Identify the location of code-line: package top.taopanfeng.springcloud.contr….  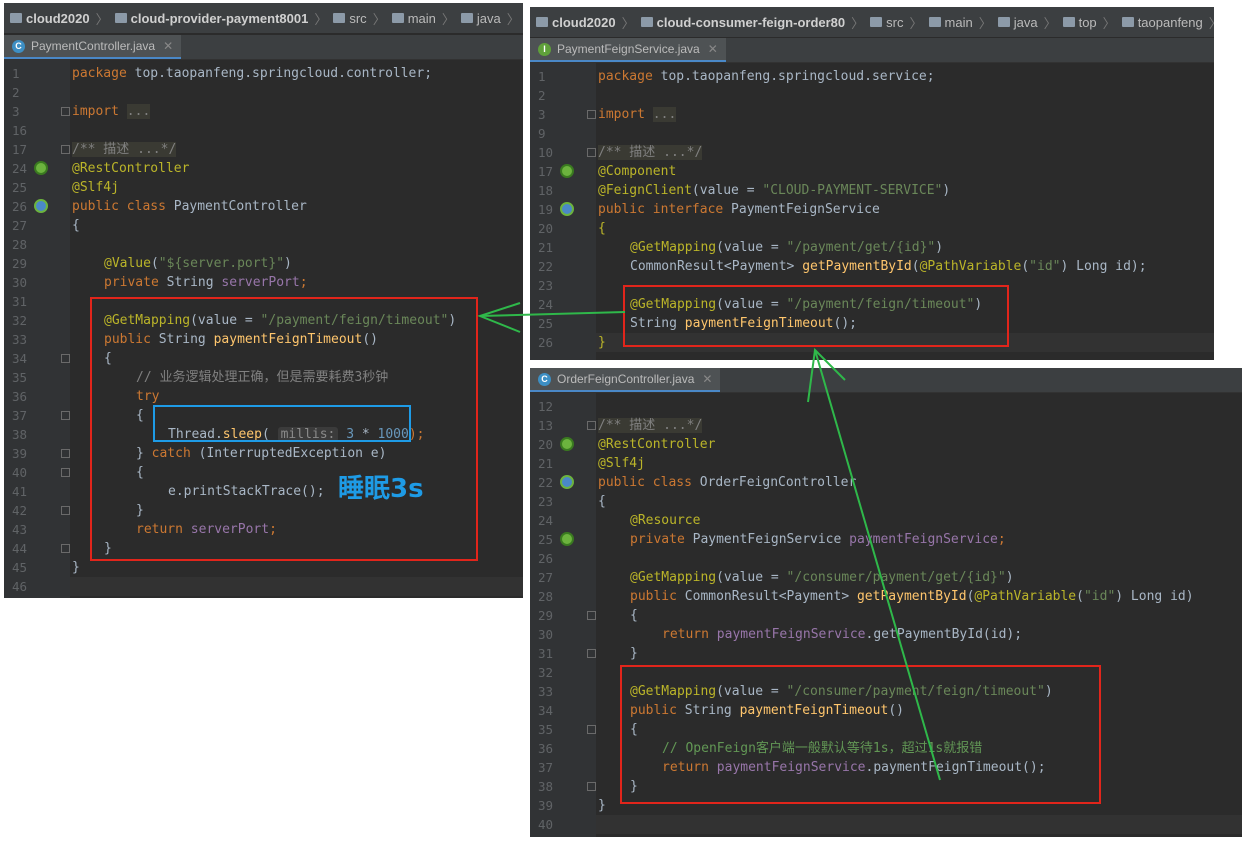
(252, 73).